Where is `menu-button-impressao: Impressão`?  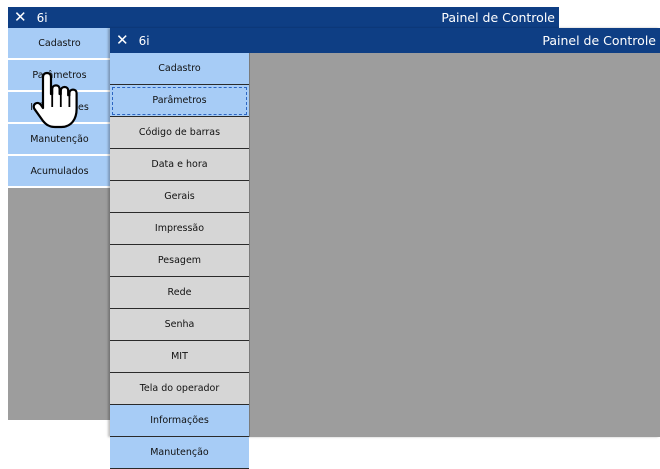
menu-button-impressao: Impressão is located at coordinates (179, 229).